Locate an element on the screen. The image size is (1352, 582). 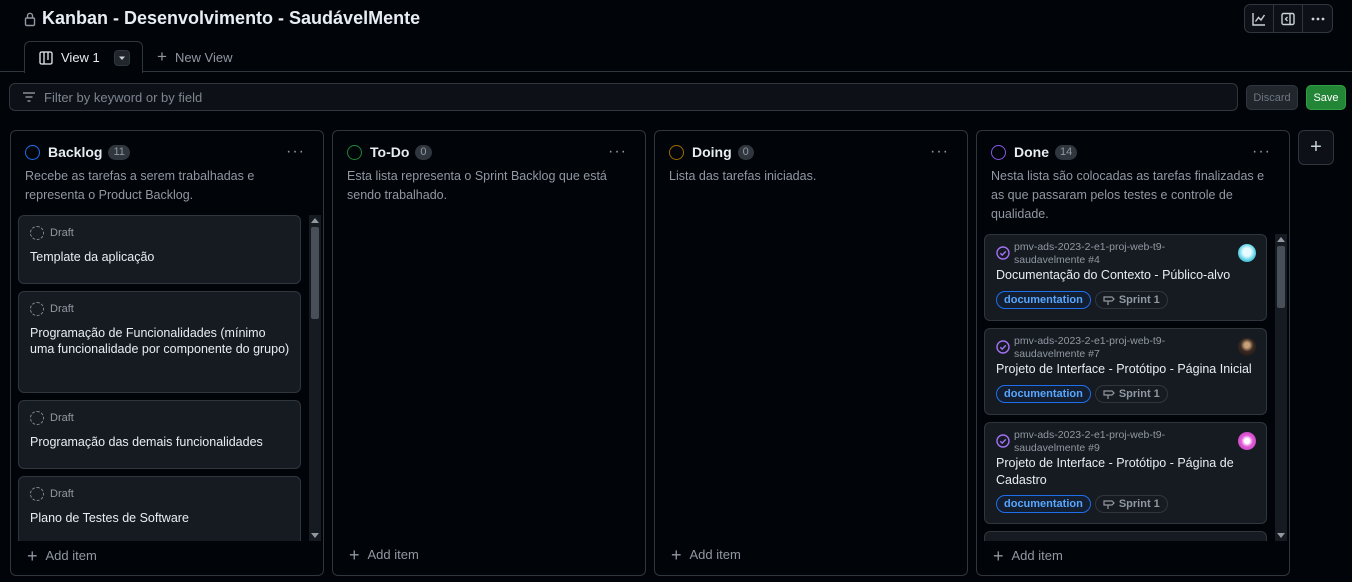
graph-icon is located at coordinates (1259, 19).